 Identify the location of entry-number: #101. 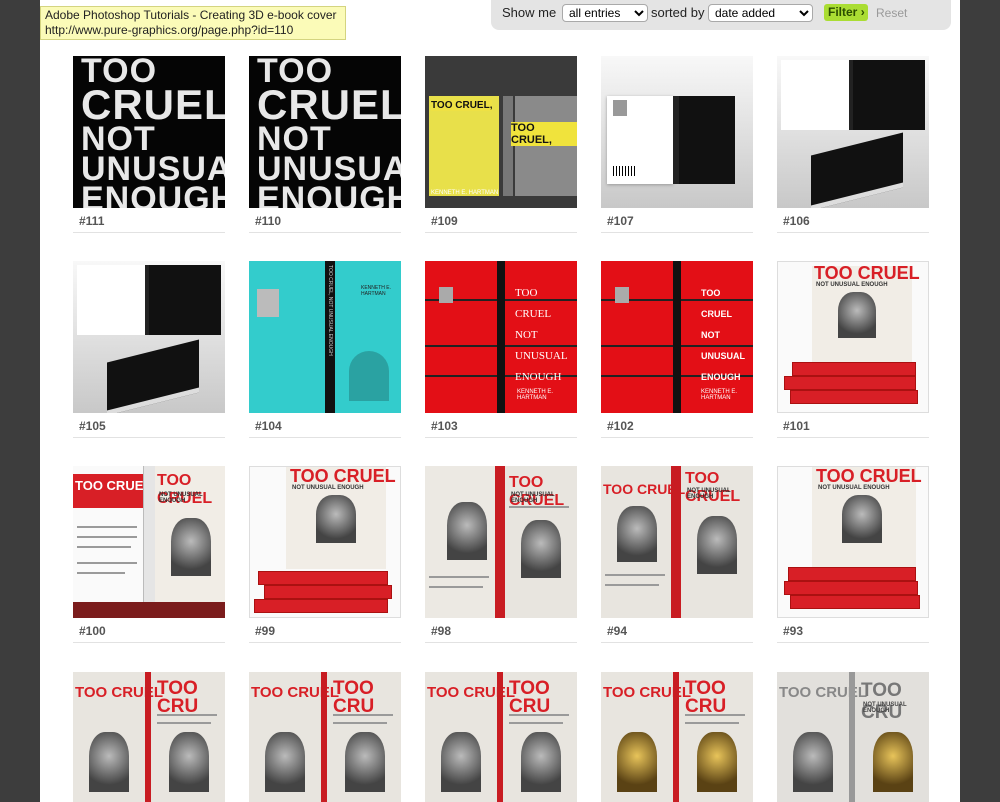
(796, 426).